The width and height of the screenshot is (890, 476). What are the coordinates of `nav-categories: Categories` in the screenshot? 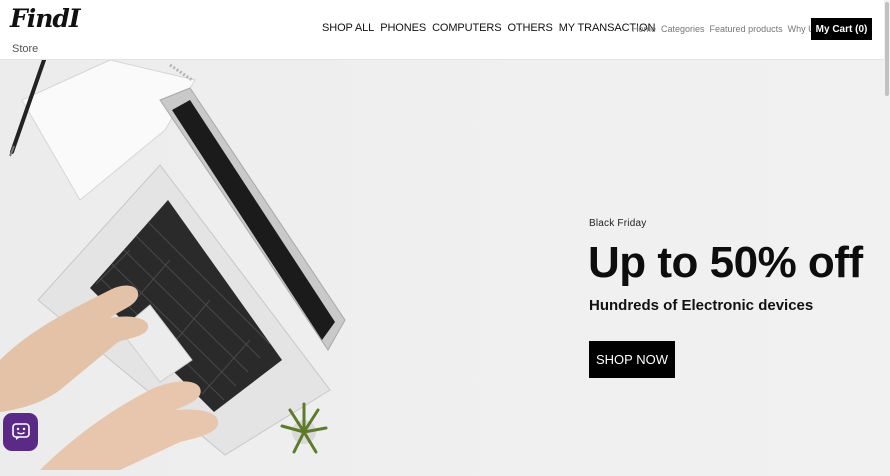 It's located at (683, 29).